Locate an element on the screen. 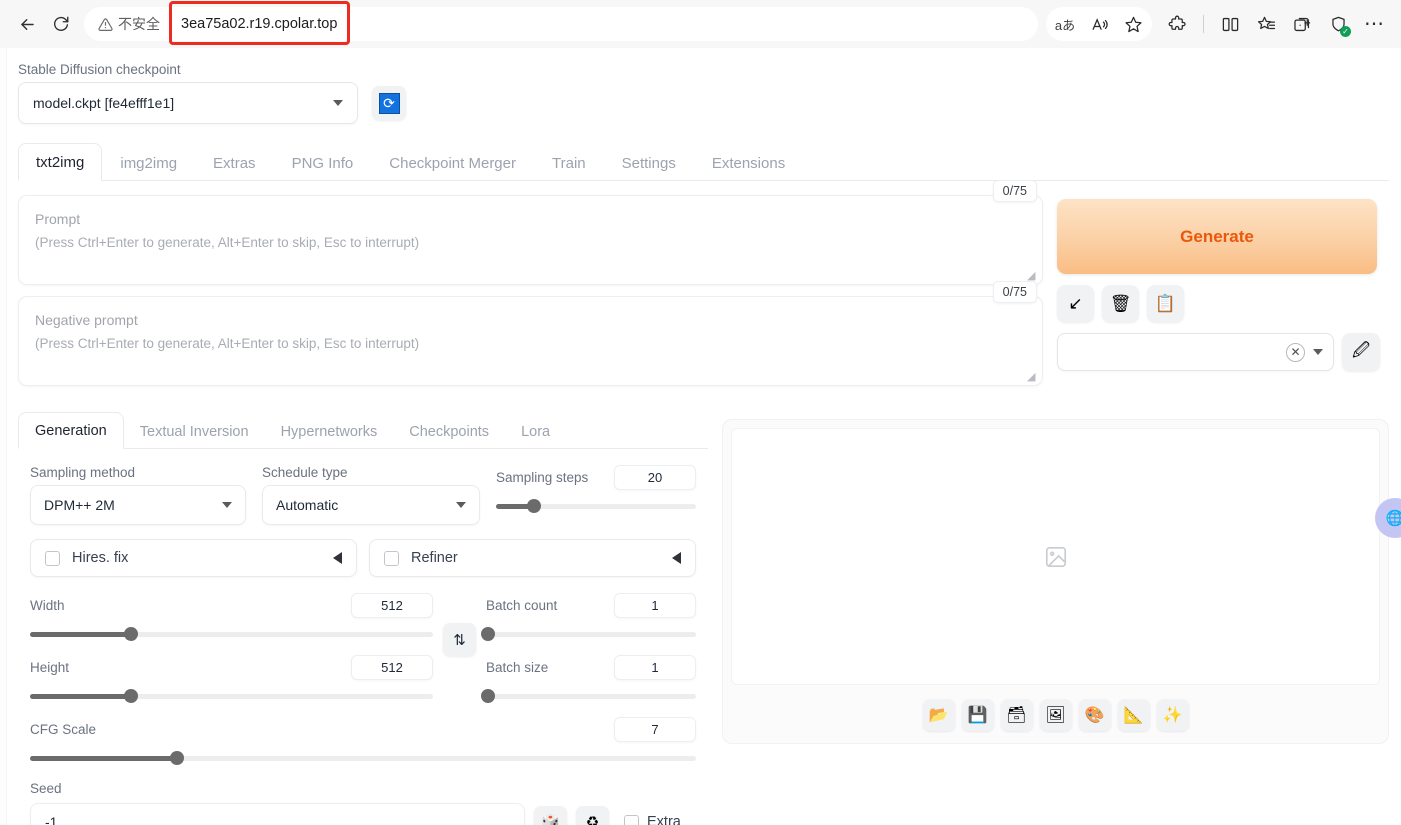 The width and height of the screenshot is (1401, 825). paste-params-button: 📋 is located at coordinates (1165, 303).